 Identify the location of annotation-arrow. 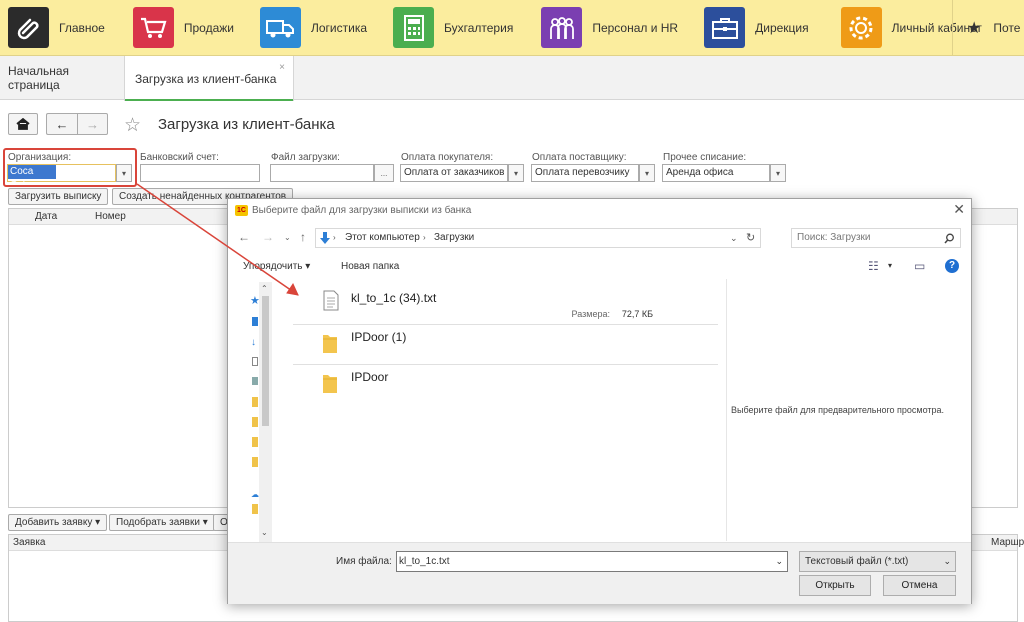
(217, 239).